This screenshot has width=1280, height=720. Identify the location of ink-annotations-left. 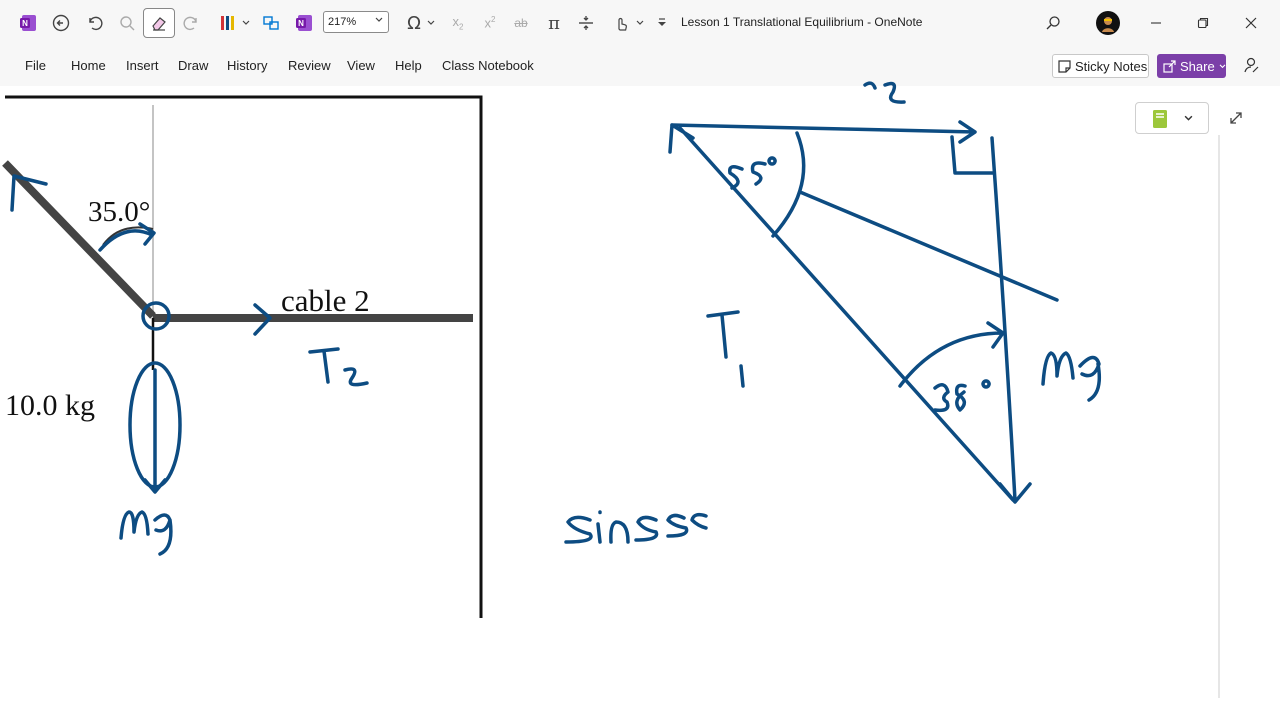
(189, 365).